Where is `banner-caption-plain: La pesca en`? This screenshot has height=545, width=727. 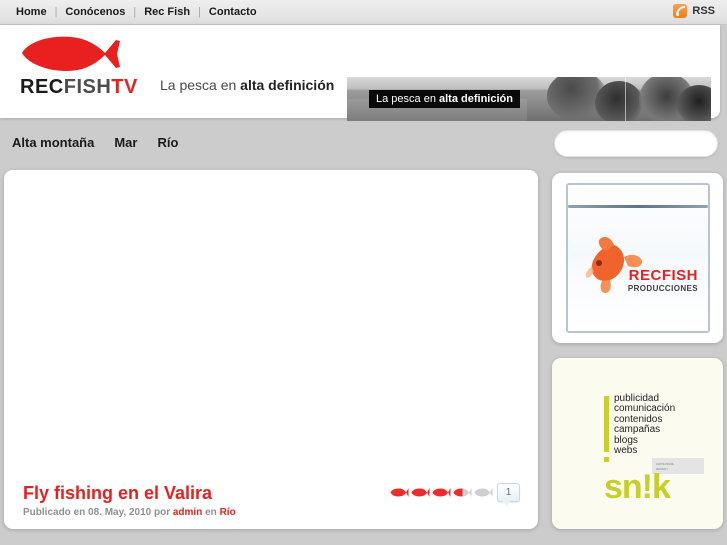 banner-caption-plain: La pesca en is located at coordinates (407, 99).